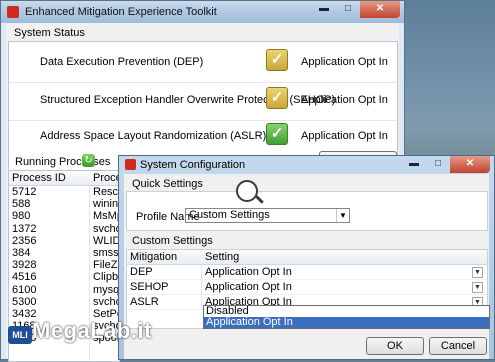  Describe the element at coordinates (63, 162) in the screenshot. I see `running-processes-label: Running Processes` at that location.